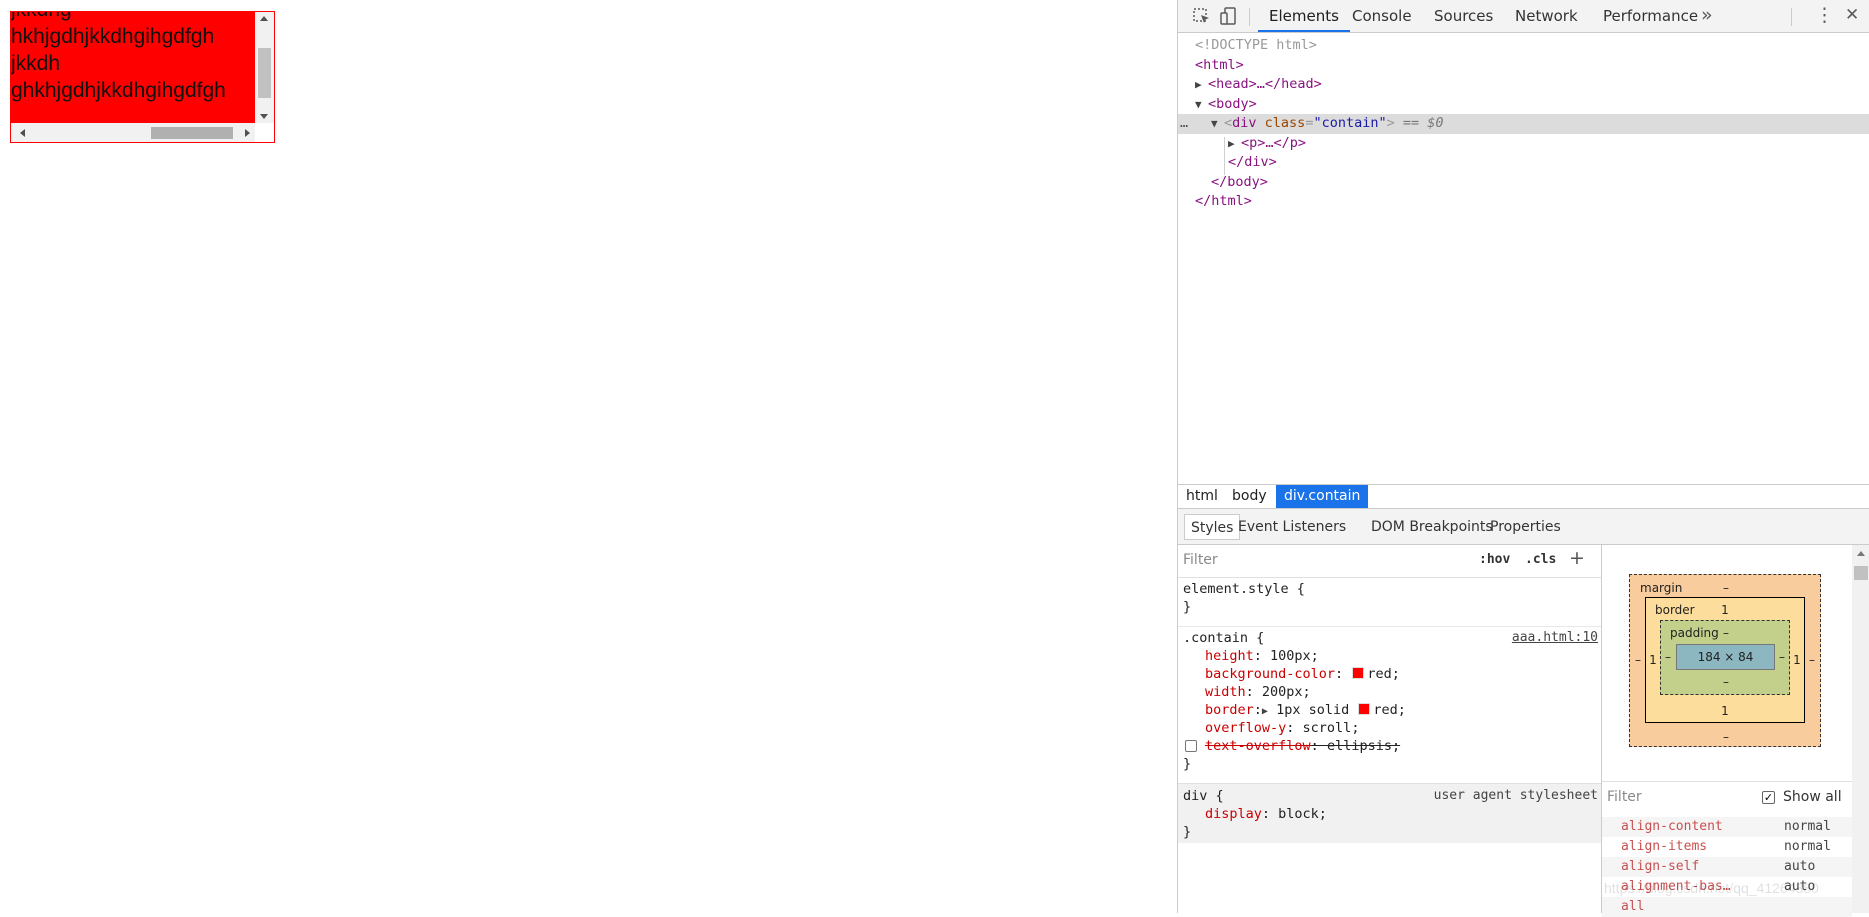 The image size is (1869, 917). What do you see at coordinates (1202, 16) in the screenshot?
I see `cursor-select-icon` at bounding box center [1202, 16].